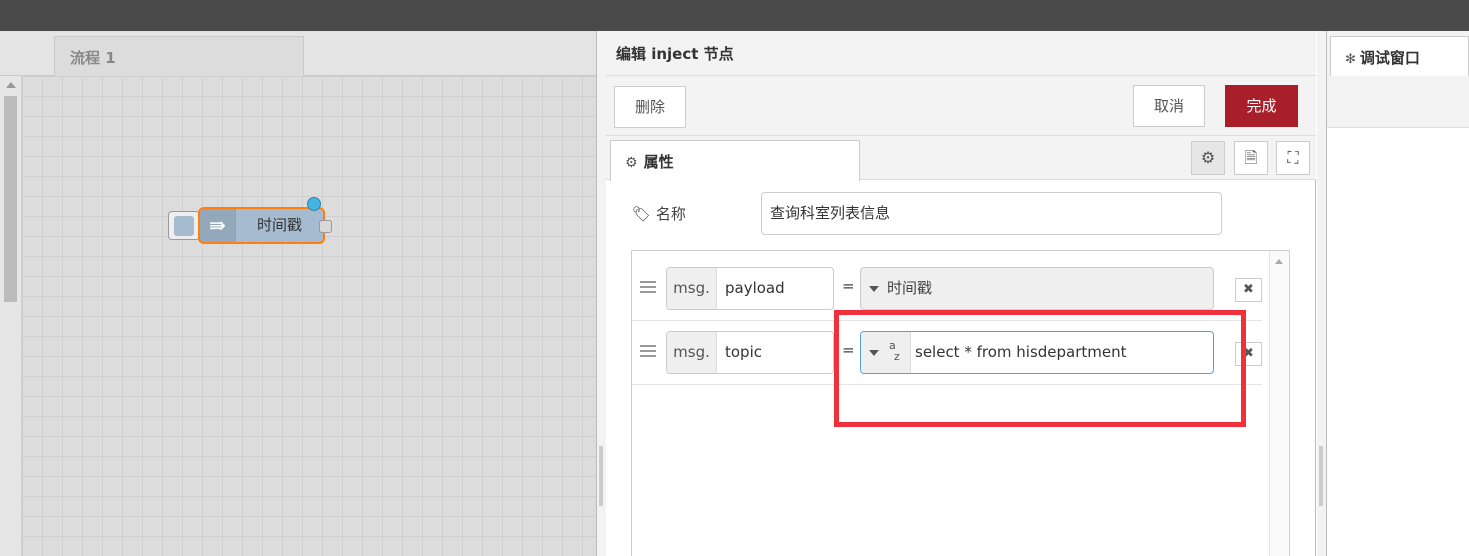 The image size is (1469, 556). What do you see at coordinates (1398, 79) in the screenshot?
I see `sidebar-tabbar: ✻ 调试窗口` at bounding box center [1398, 79].